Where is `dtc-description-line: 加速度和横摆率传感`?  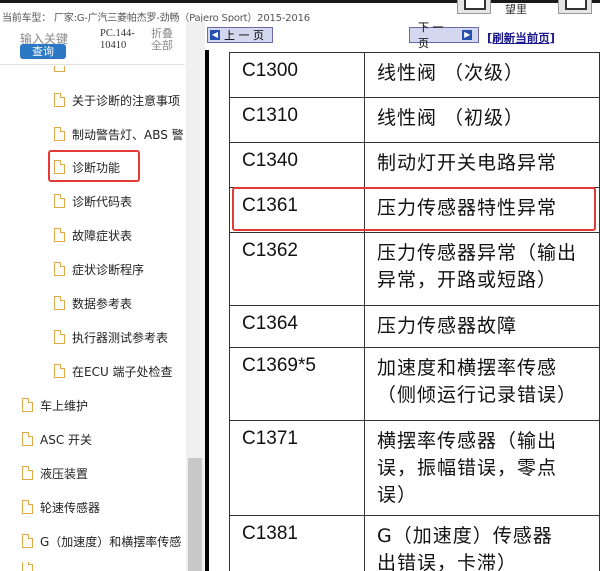
dtc-description-line: 加速度和横摆率传感 is located at coordinates (467, 368).